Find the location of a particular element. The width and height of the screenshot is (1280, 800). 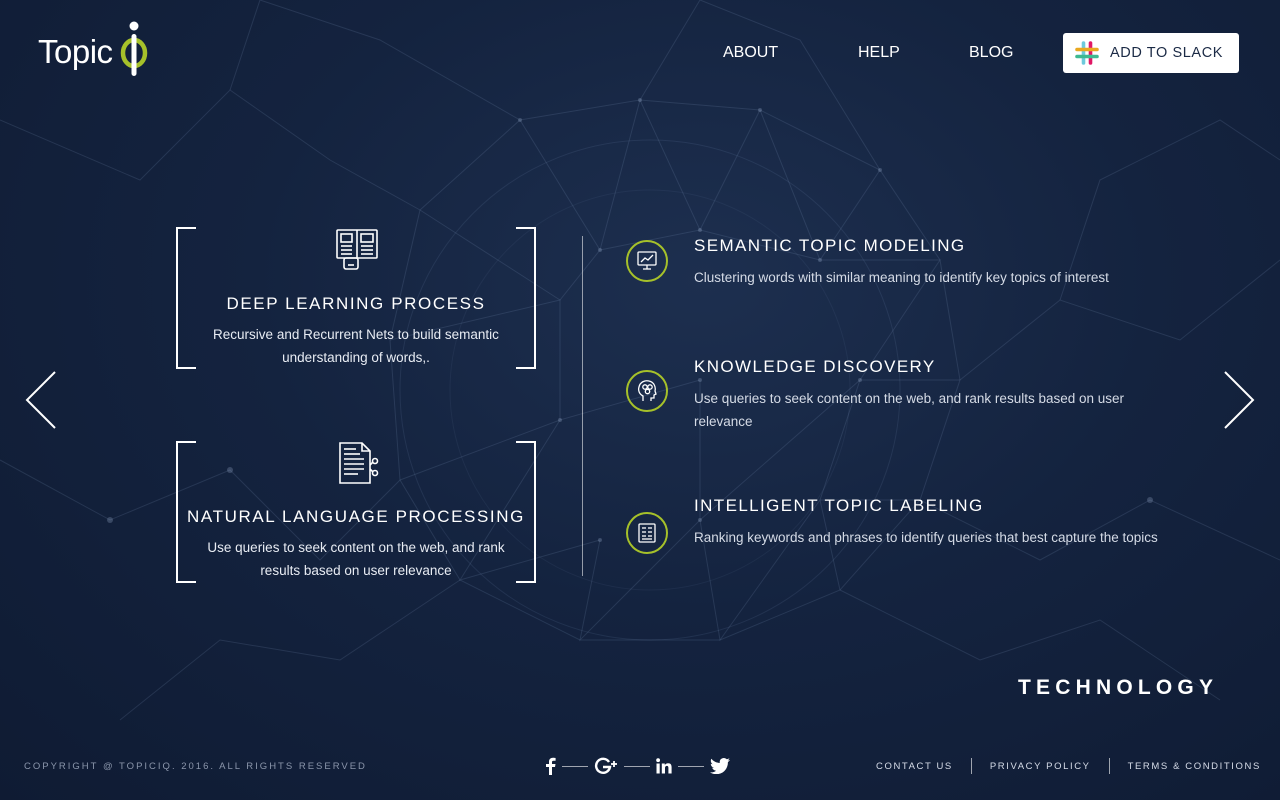

add-to-slack-label: ADD TO SLACK is located at coordinates (1167, 53).